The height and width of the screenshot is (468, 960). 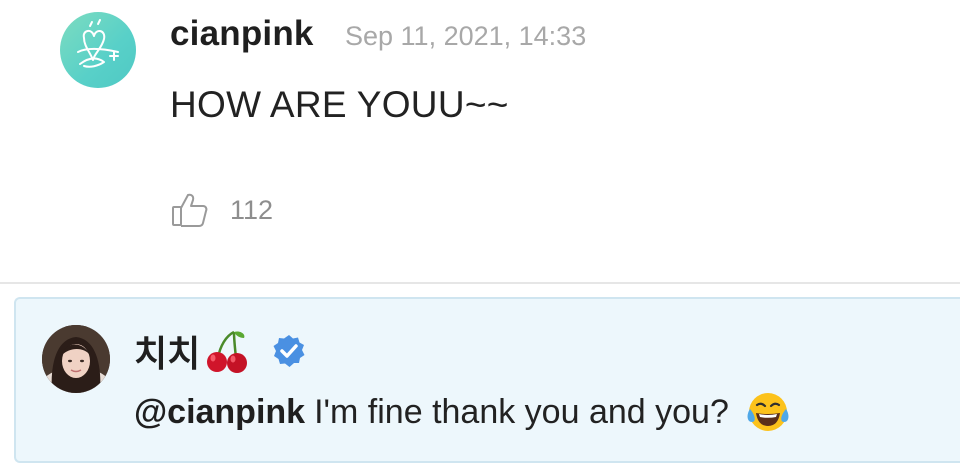 I want to click on post-timestamp: Sep 11, 2021, 14:33, so click(x=466, y=36).